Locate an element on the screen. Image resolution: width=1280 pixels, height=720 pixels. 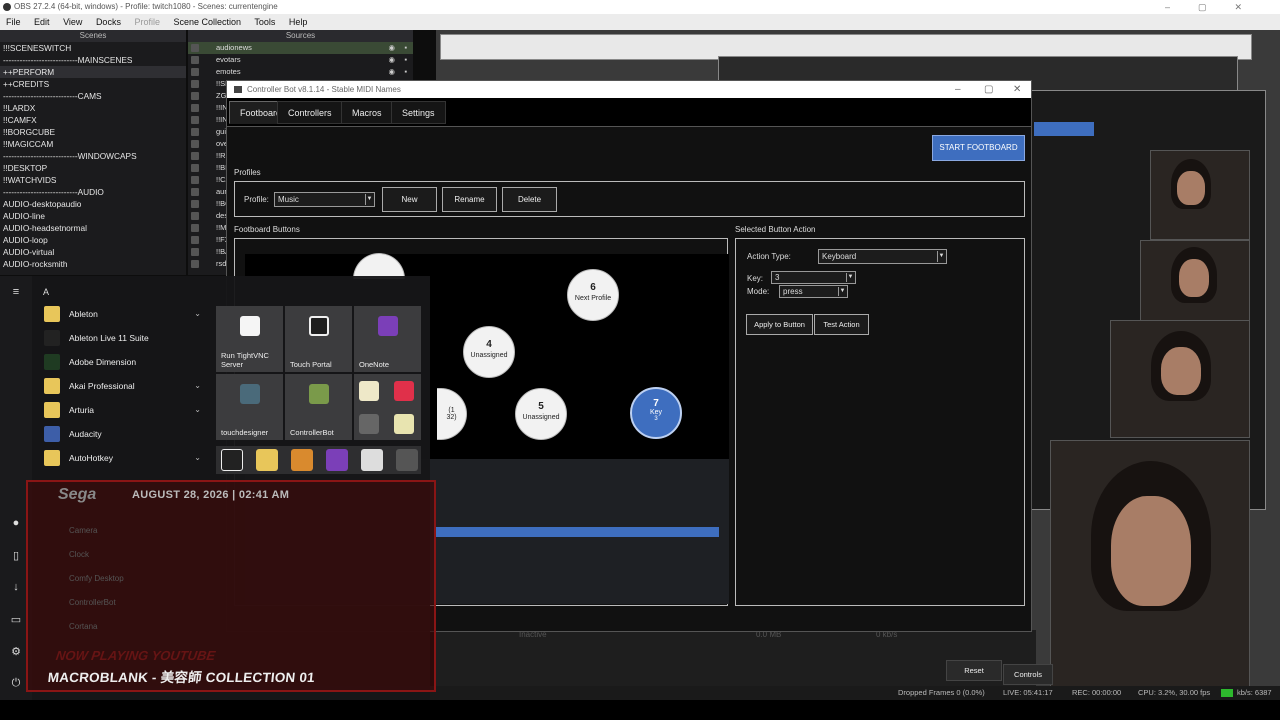
scene-item: AUDIO-desktopaudio is located at coordinates (93, 204).